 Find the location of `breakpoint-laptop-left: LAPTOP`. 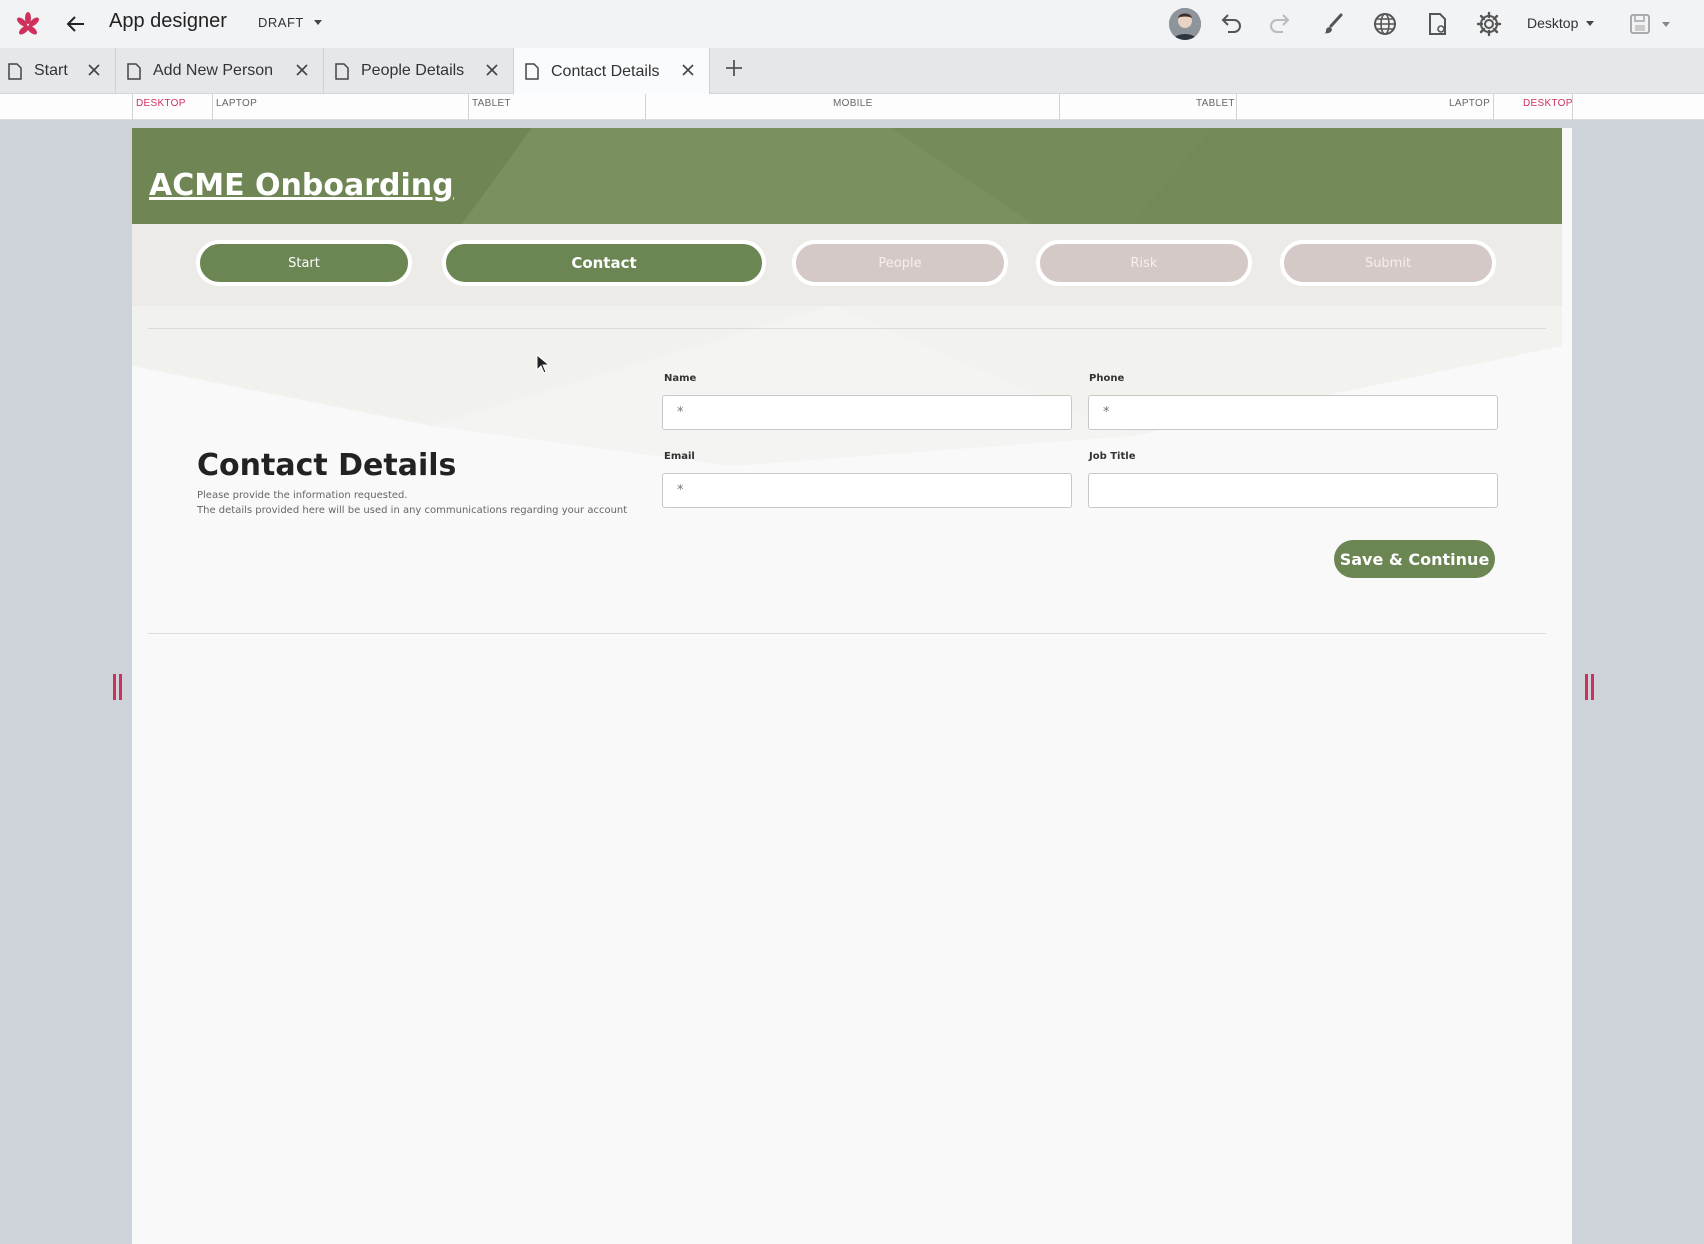

breakpoint-laptop-left: LAPTOP is located at coordinates (236, 103).